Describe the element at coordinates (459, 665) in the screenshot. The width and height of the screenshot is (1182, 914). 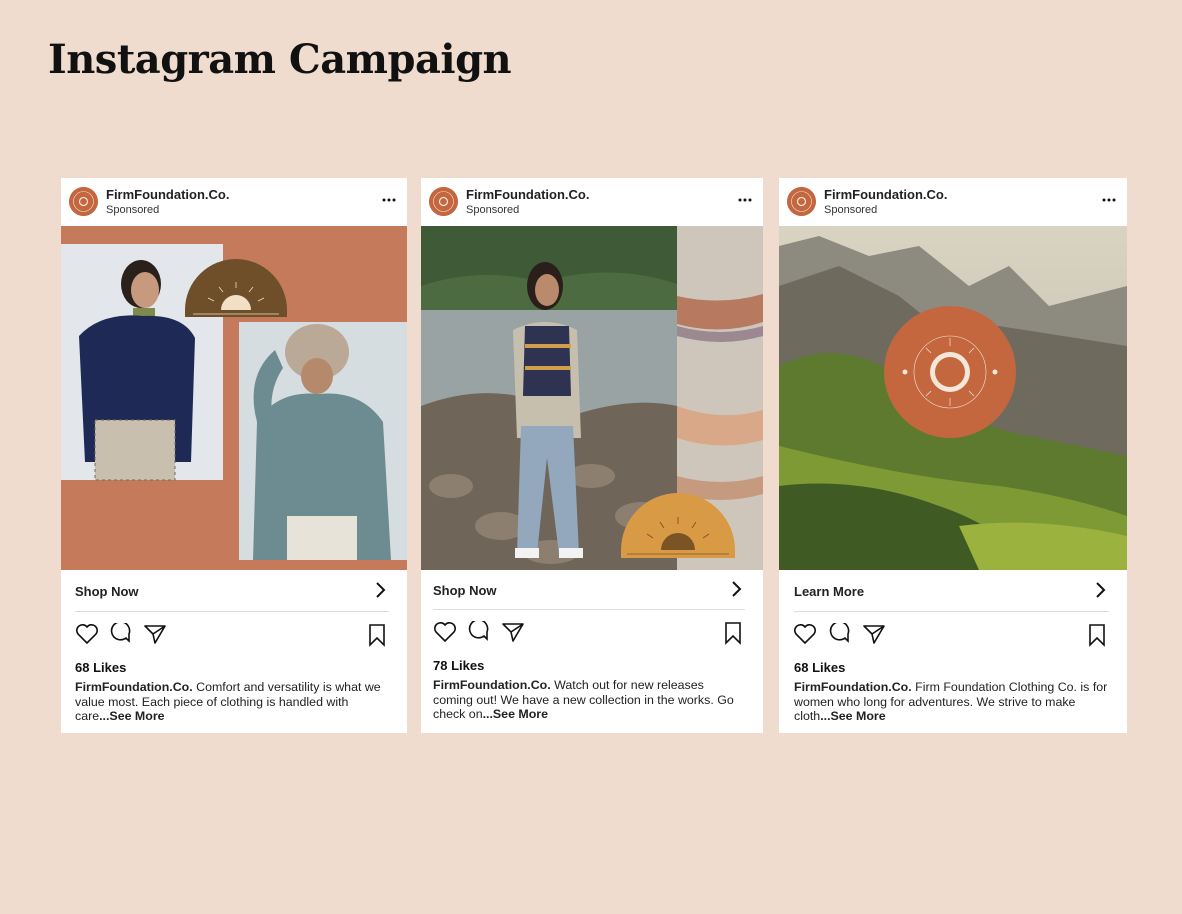
I see `likes-count: 78 Likes` at that location.